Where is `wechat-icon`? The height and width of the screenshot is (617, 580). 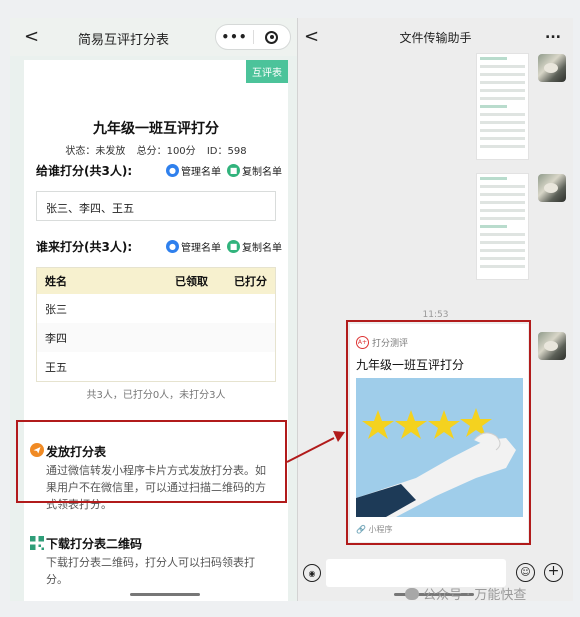
wechat-icon is located at coordinates (412, 593).